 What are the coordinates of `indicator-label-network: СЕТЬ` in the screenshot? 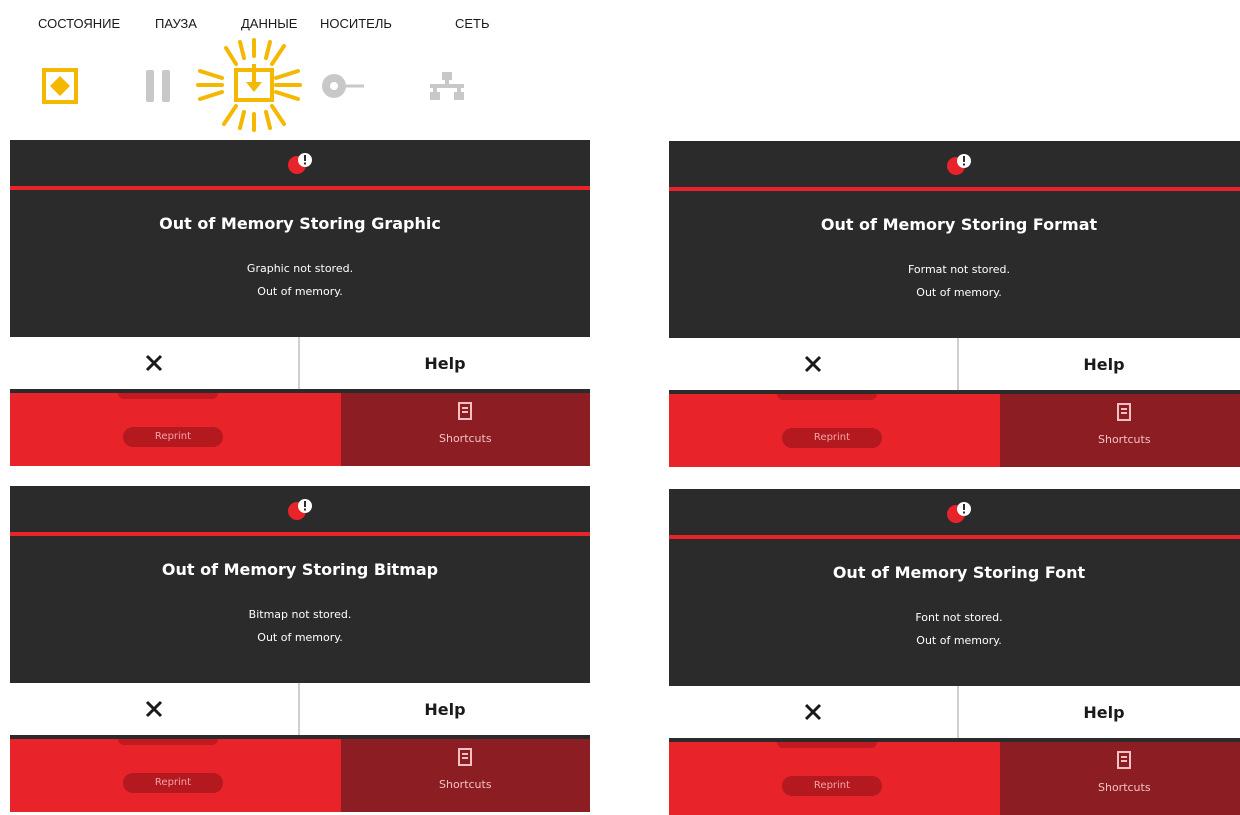 It's located at (472, 23).